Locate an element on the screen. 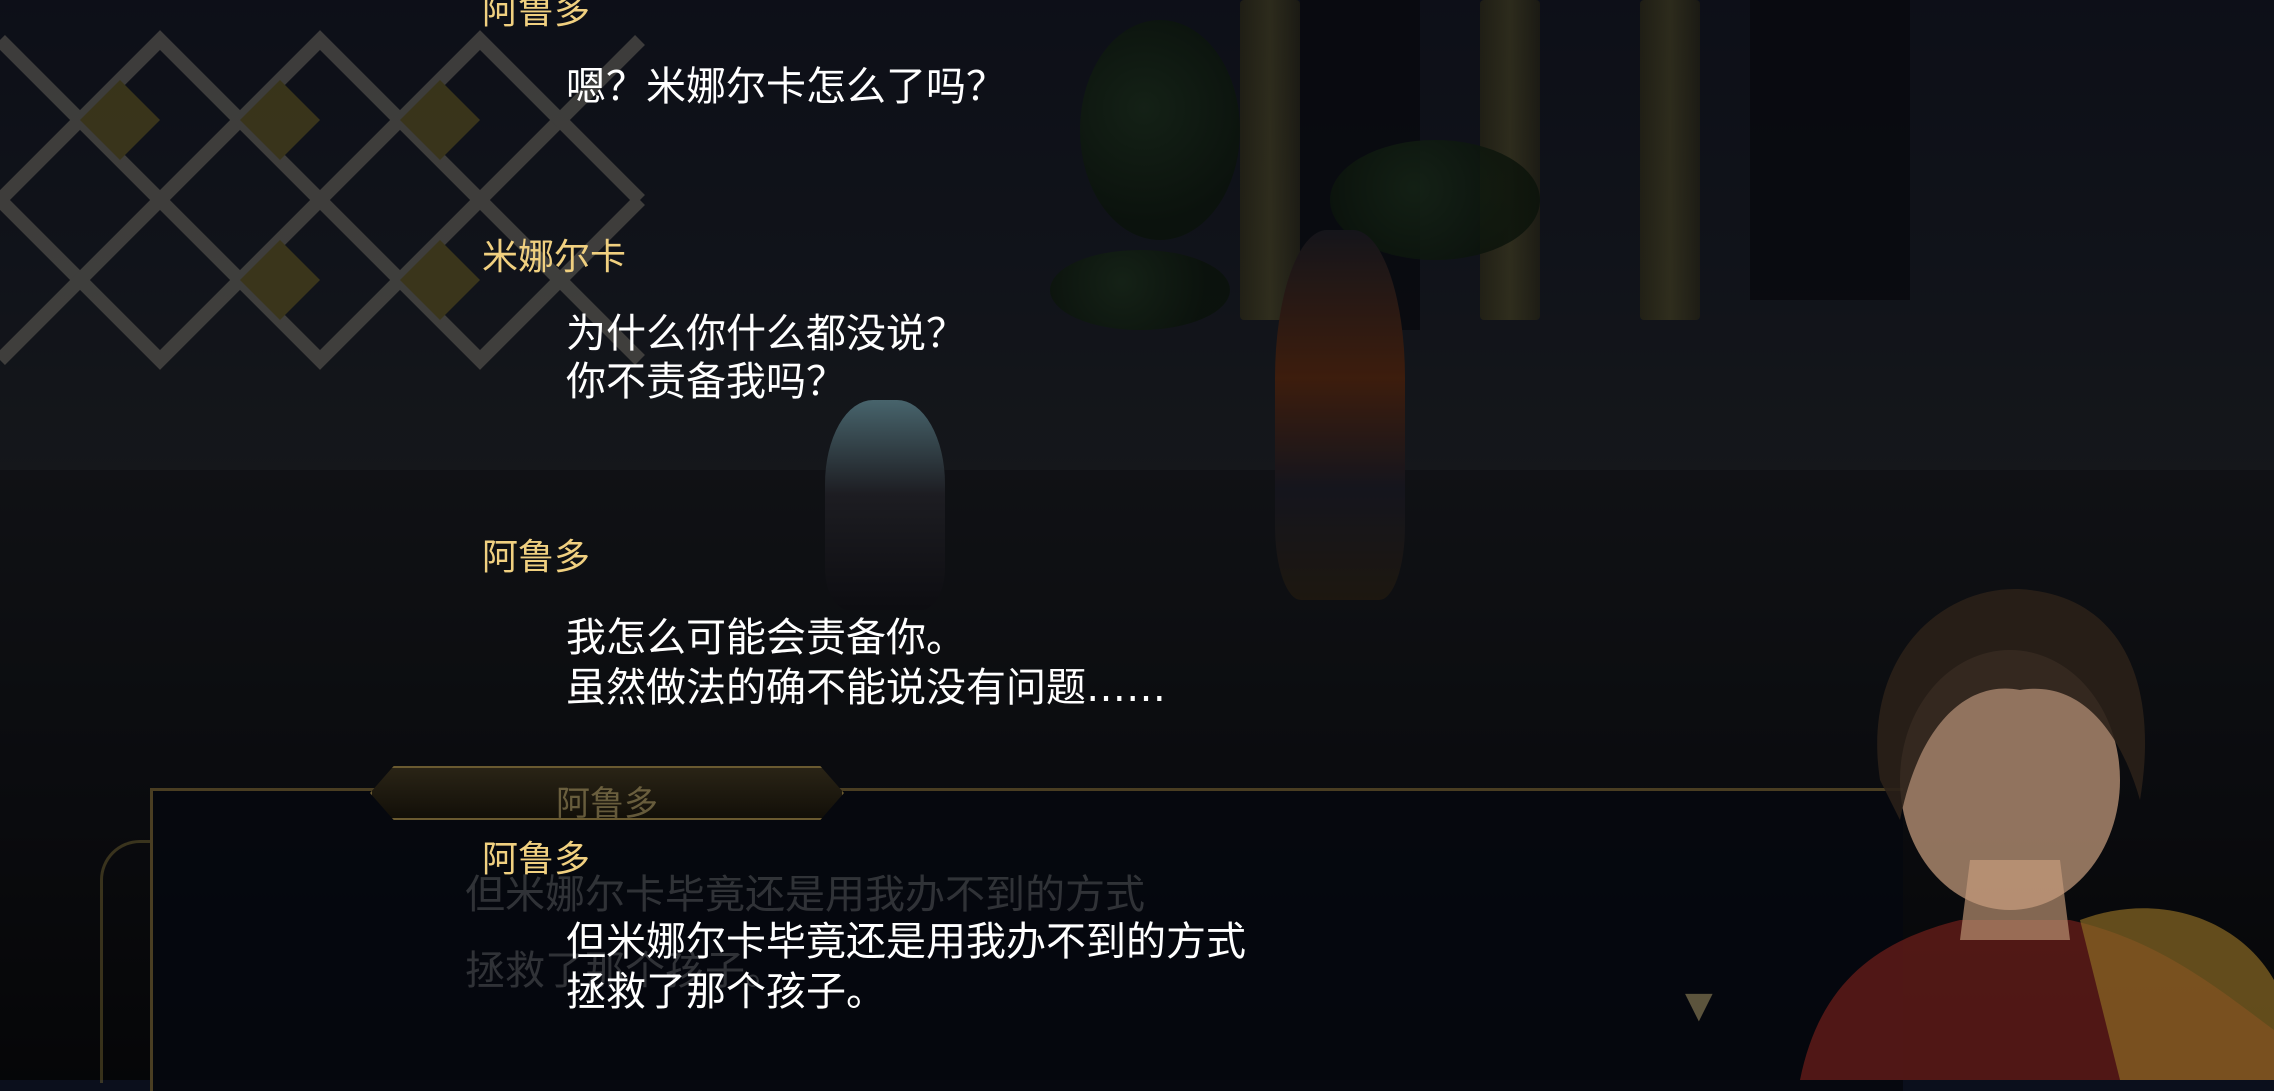  backlog-dialogue-line: 嗯？米娜尔卡怎么了吗？ is located at coordinates (786, 87).